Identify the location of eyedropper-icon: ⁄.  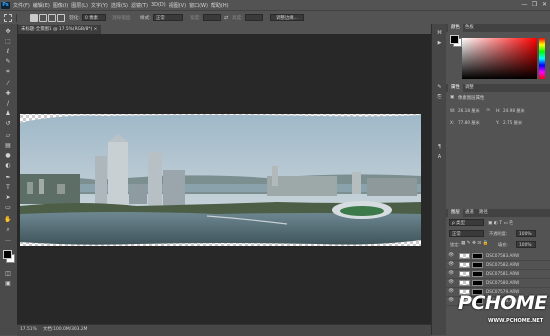
(8, 84).